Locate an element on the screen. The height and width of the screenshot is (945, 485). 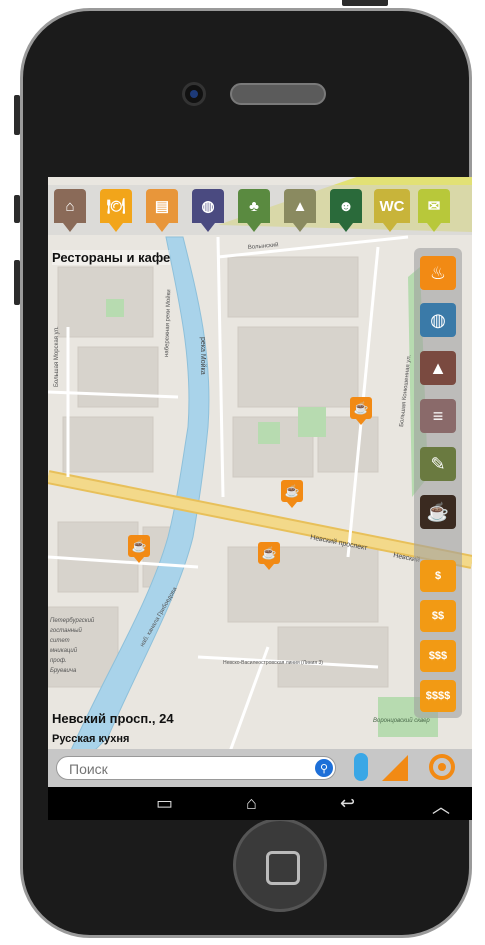
subcategory-sushi: ≡ is located at coordinates (438, 416).